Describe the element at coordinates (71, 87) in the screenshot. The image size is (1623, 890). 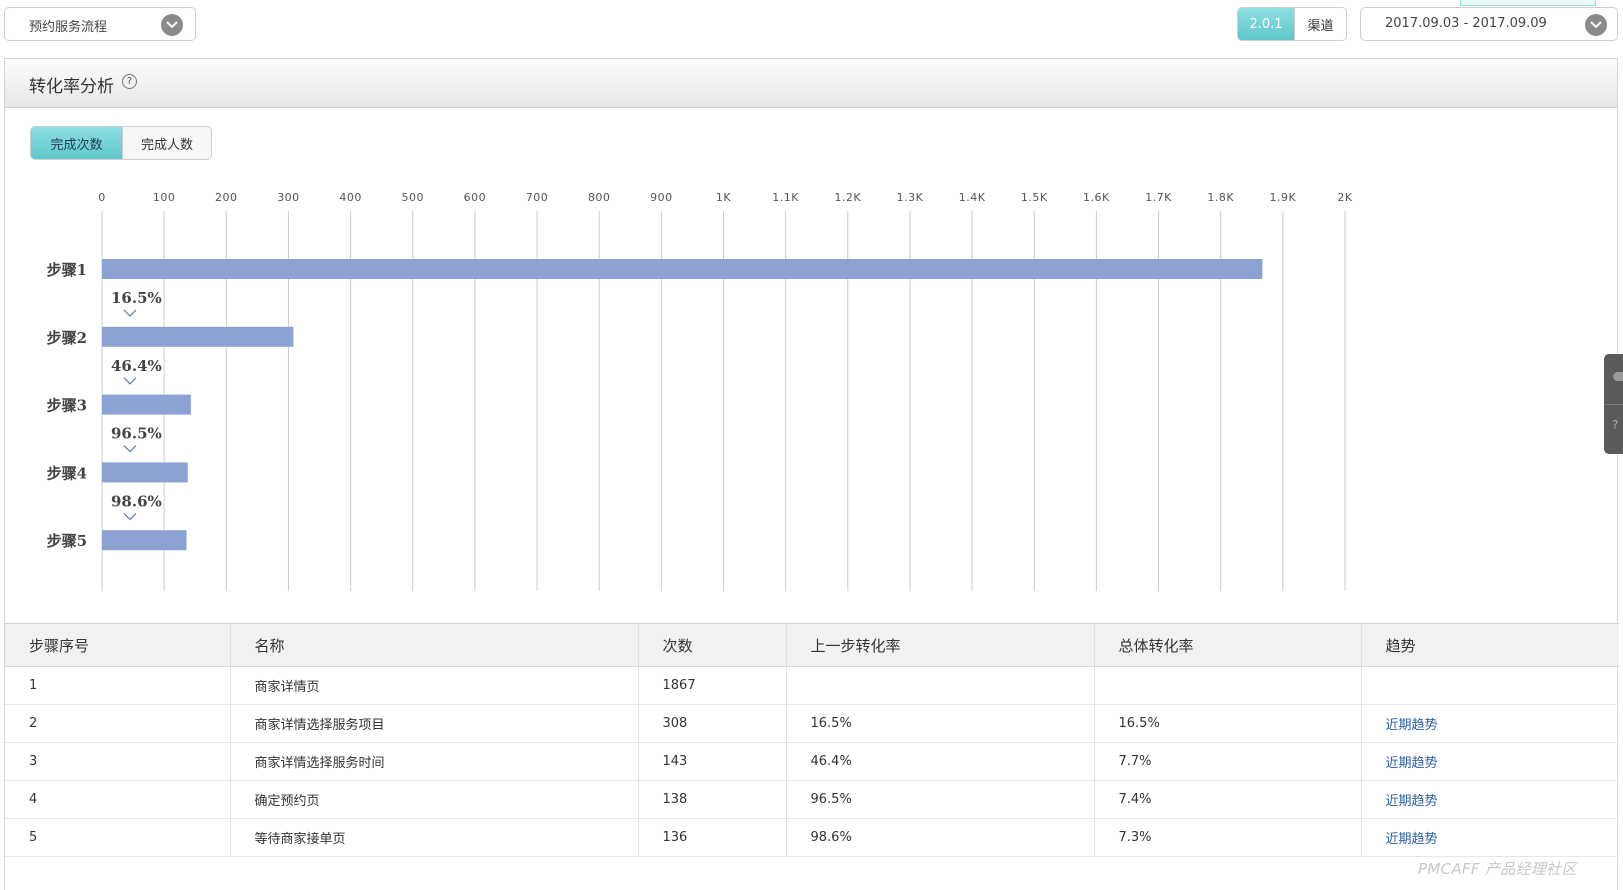
I see `panel-title: 转化率分析` at that location.